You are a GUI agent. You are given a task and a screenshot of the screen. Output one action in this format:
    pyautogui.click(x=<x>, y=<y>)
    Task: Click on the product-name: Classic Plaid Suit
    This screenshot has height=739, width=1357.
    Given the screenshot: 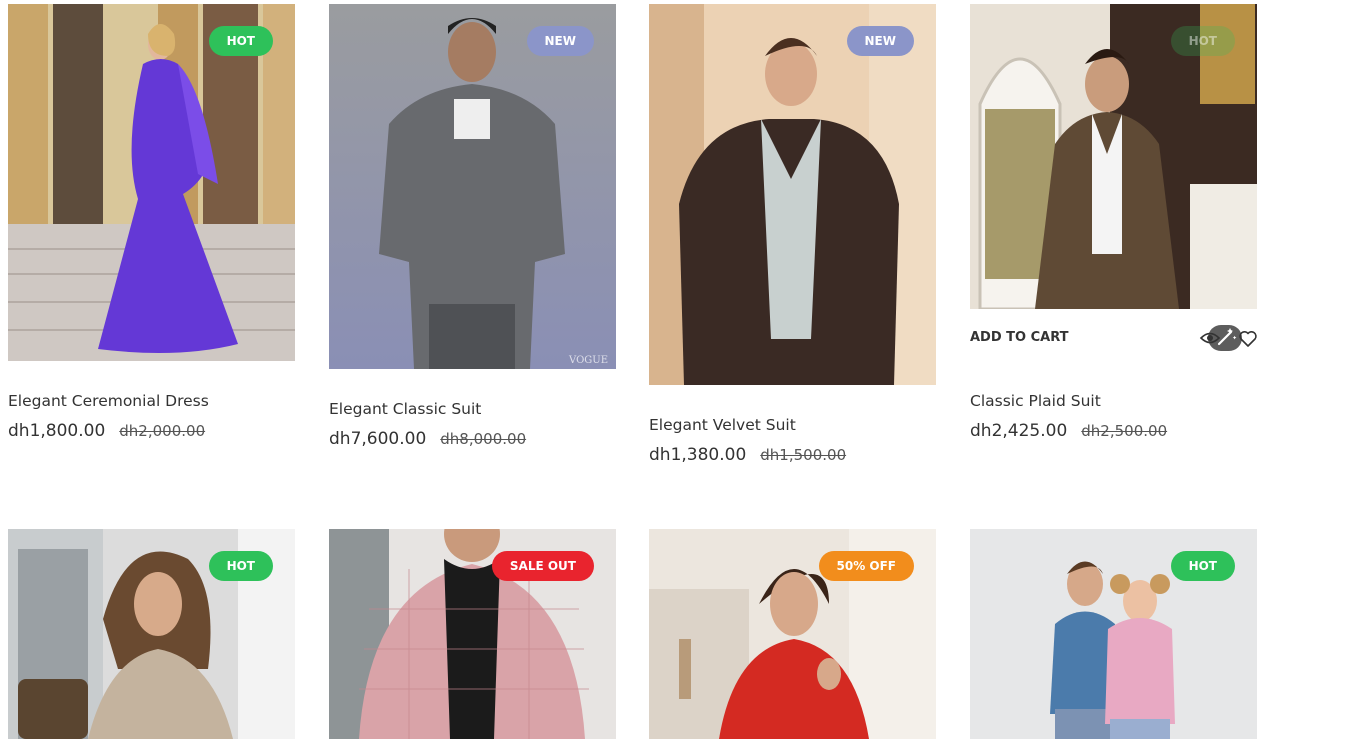 What is the action you would take?
    pyautogui.click(x=1113, y=401)
    